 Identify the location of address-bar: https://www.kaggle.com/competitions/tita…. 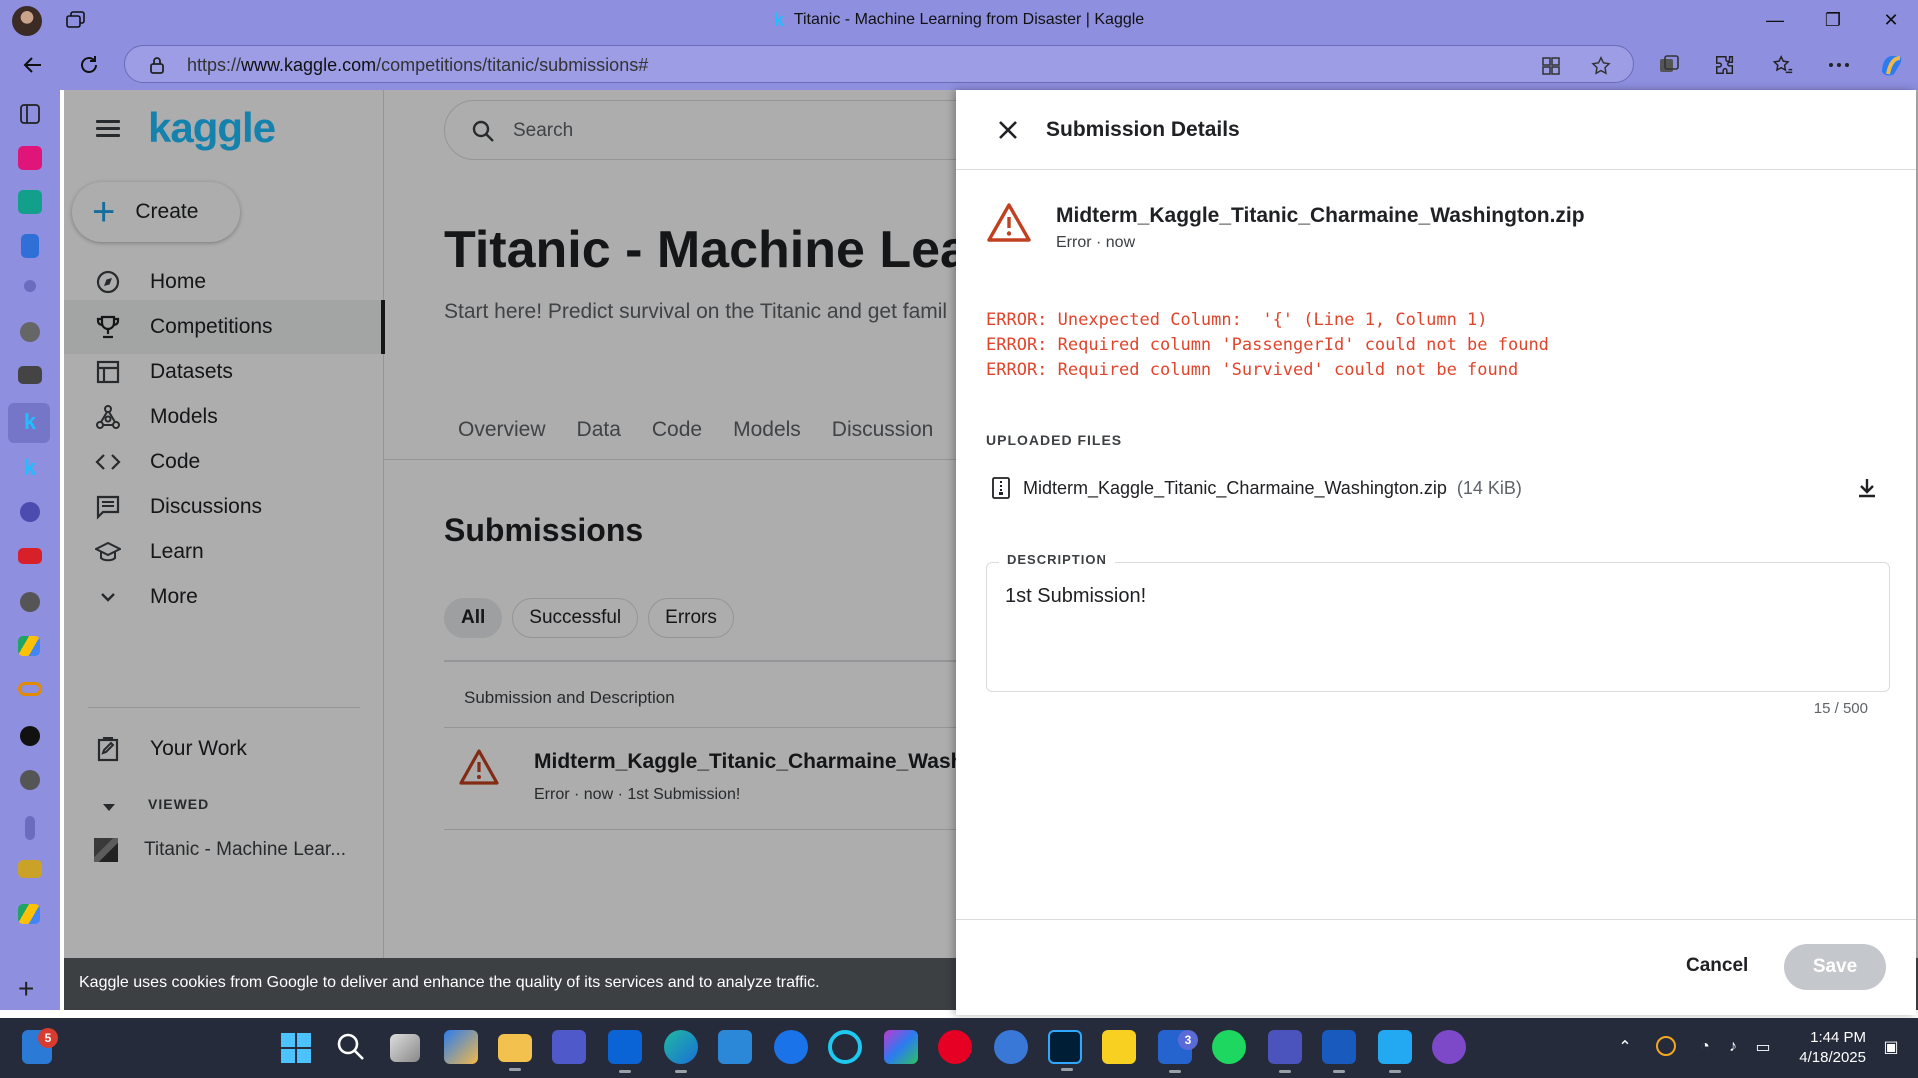
(879, 64).